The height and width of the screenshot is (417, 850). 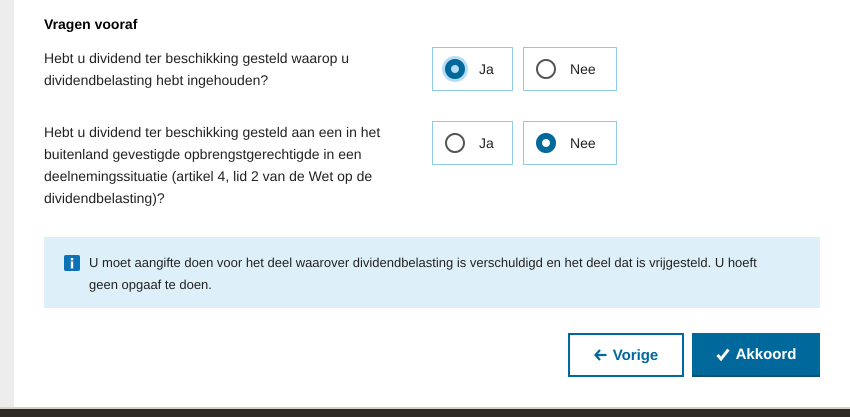 What do you see at coordinates (756, 355) in the screenshot?
I see `confirm-button: Akkoord` at bounding box center [756, 355].